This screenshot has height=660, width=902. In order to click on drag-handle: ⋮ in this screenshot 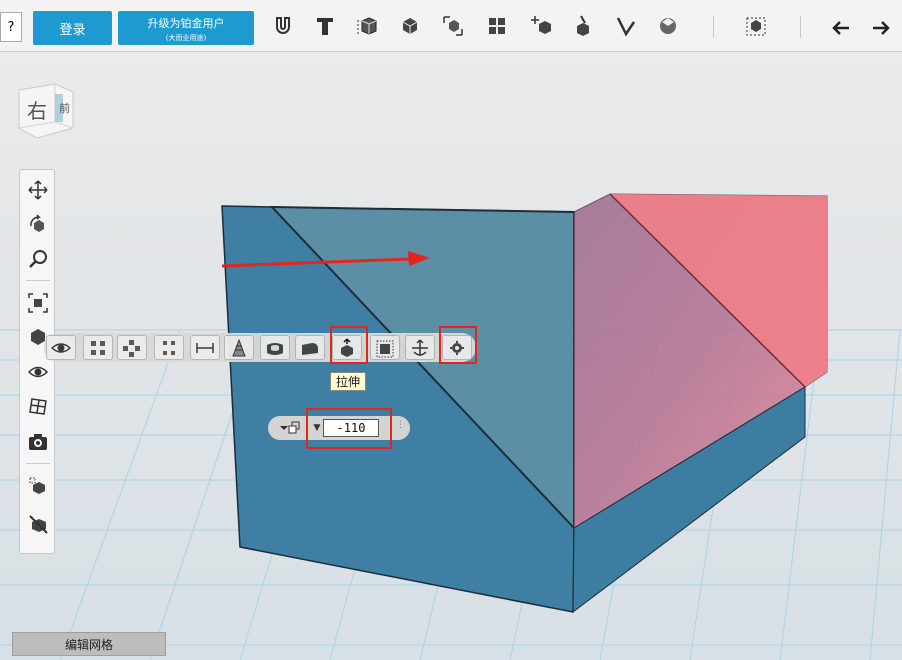, I will do `click(401, 428)`.